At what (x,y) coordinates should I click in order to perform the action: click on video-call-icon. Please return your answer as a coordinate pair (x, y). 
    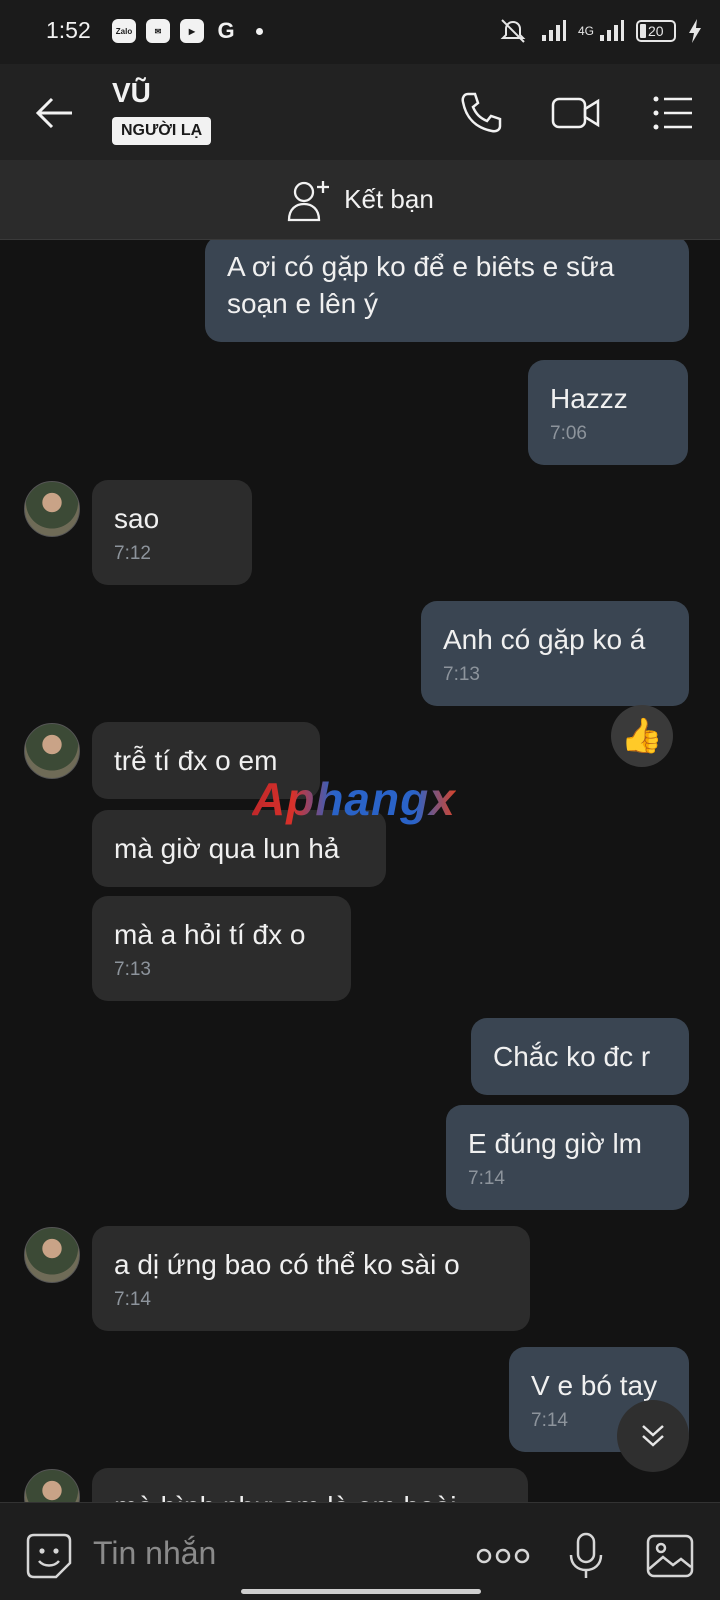
    Looking at the image, I should click on (576, 113).